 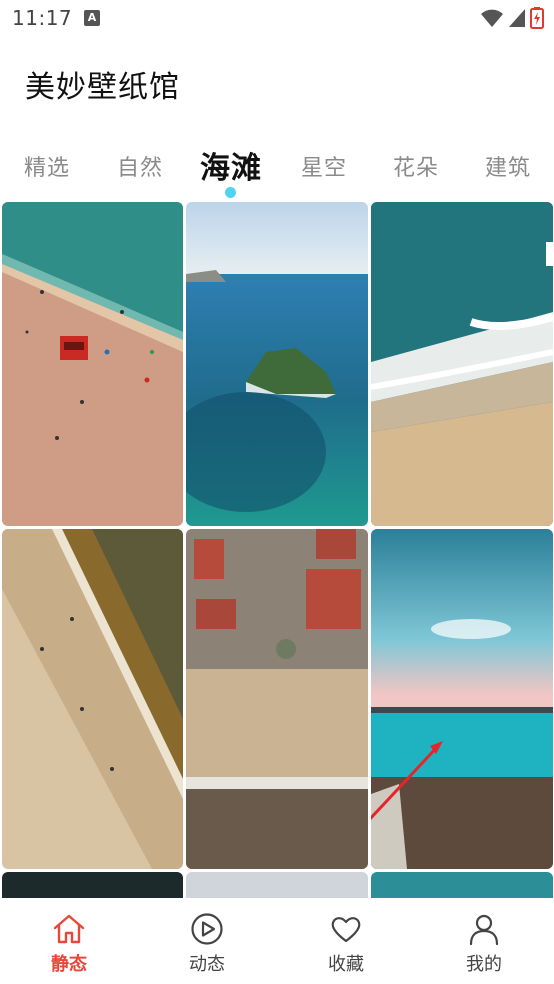 What do you see at coordinates (69, 964) in the screenshot?
I see `nav-static-label: 静态` at bounding box center [69, 964].